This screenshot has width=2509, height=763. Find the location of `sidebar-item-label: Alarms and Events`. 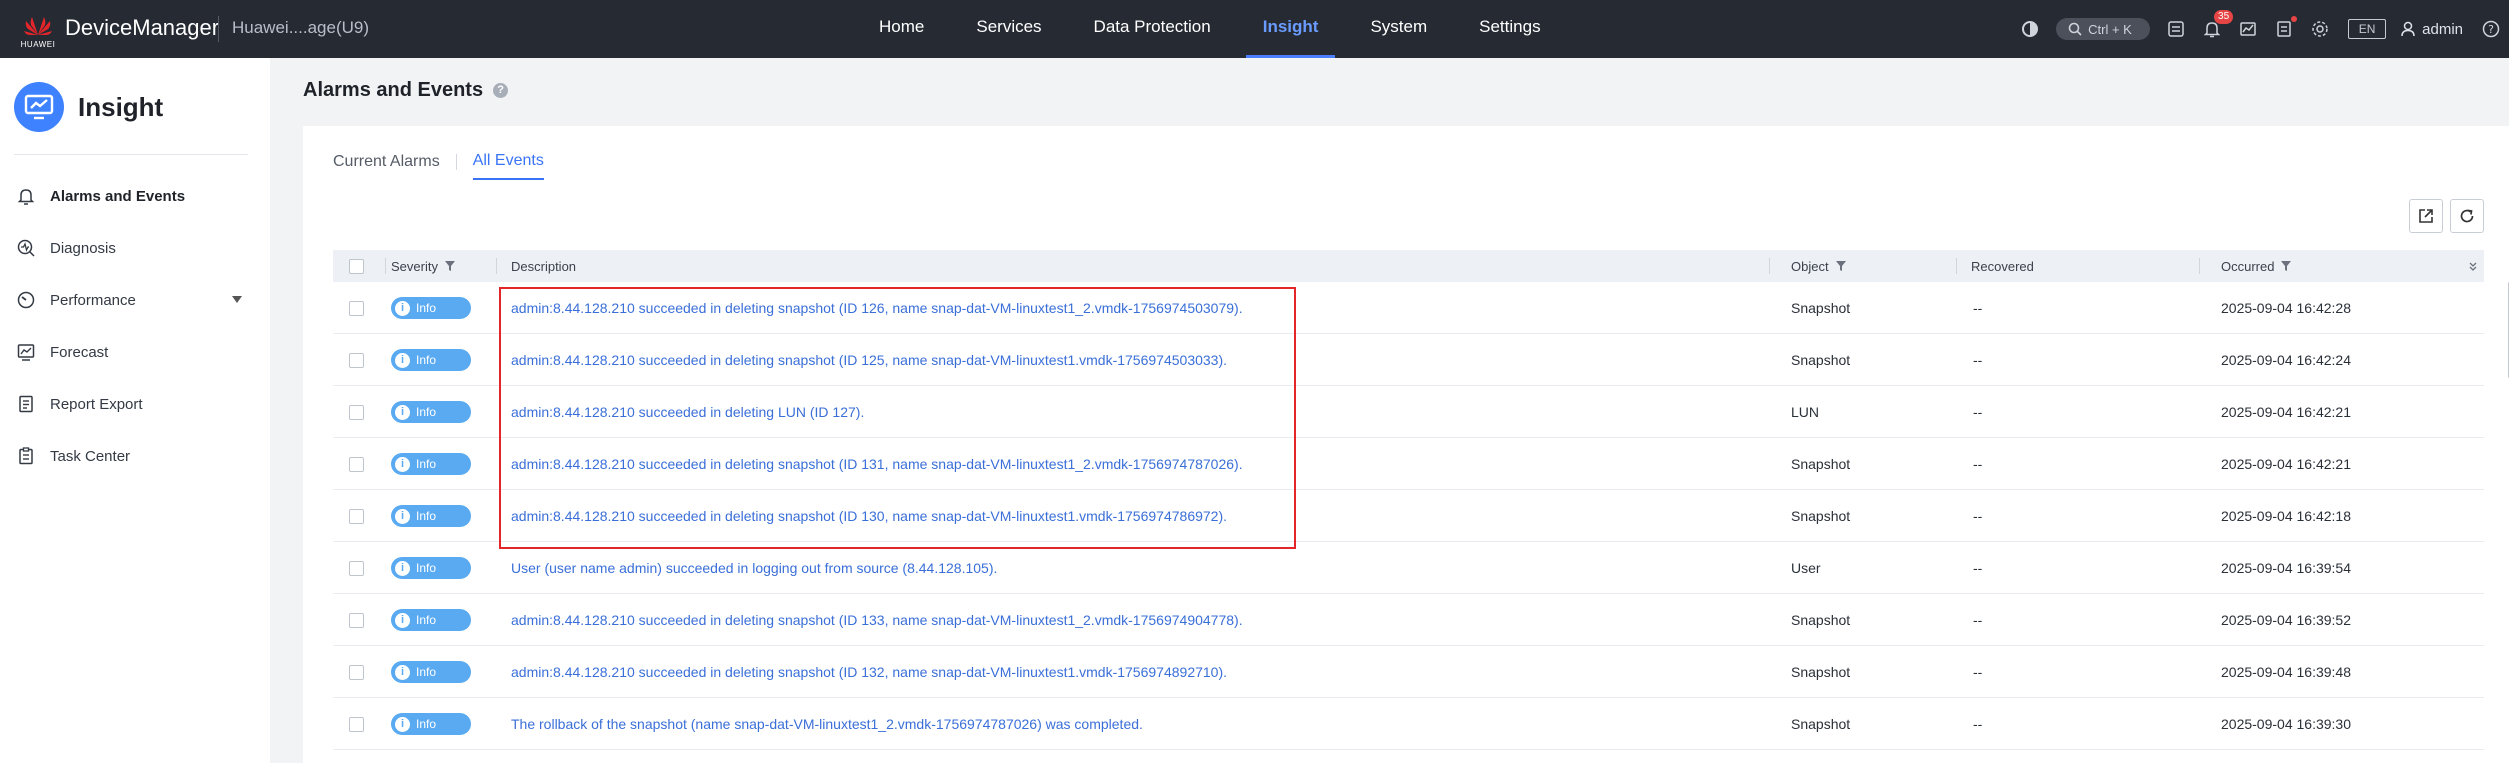

sidebar-item-label: Alarms and Events is located at coordinates (118, 196).